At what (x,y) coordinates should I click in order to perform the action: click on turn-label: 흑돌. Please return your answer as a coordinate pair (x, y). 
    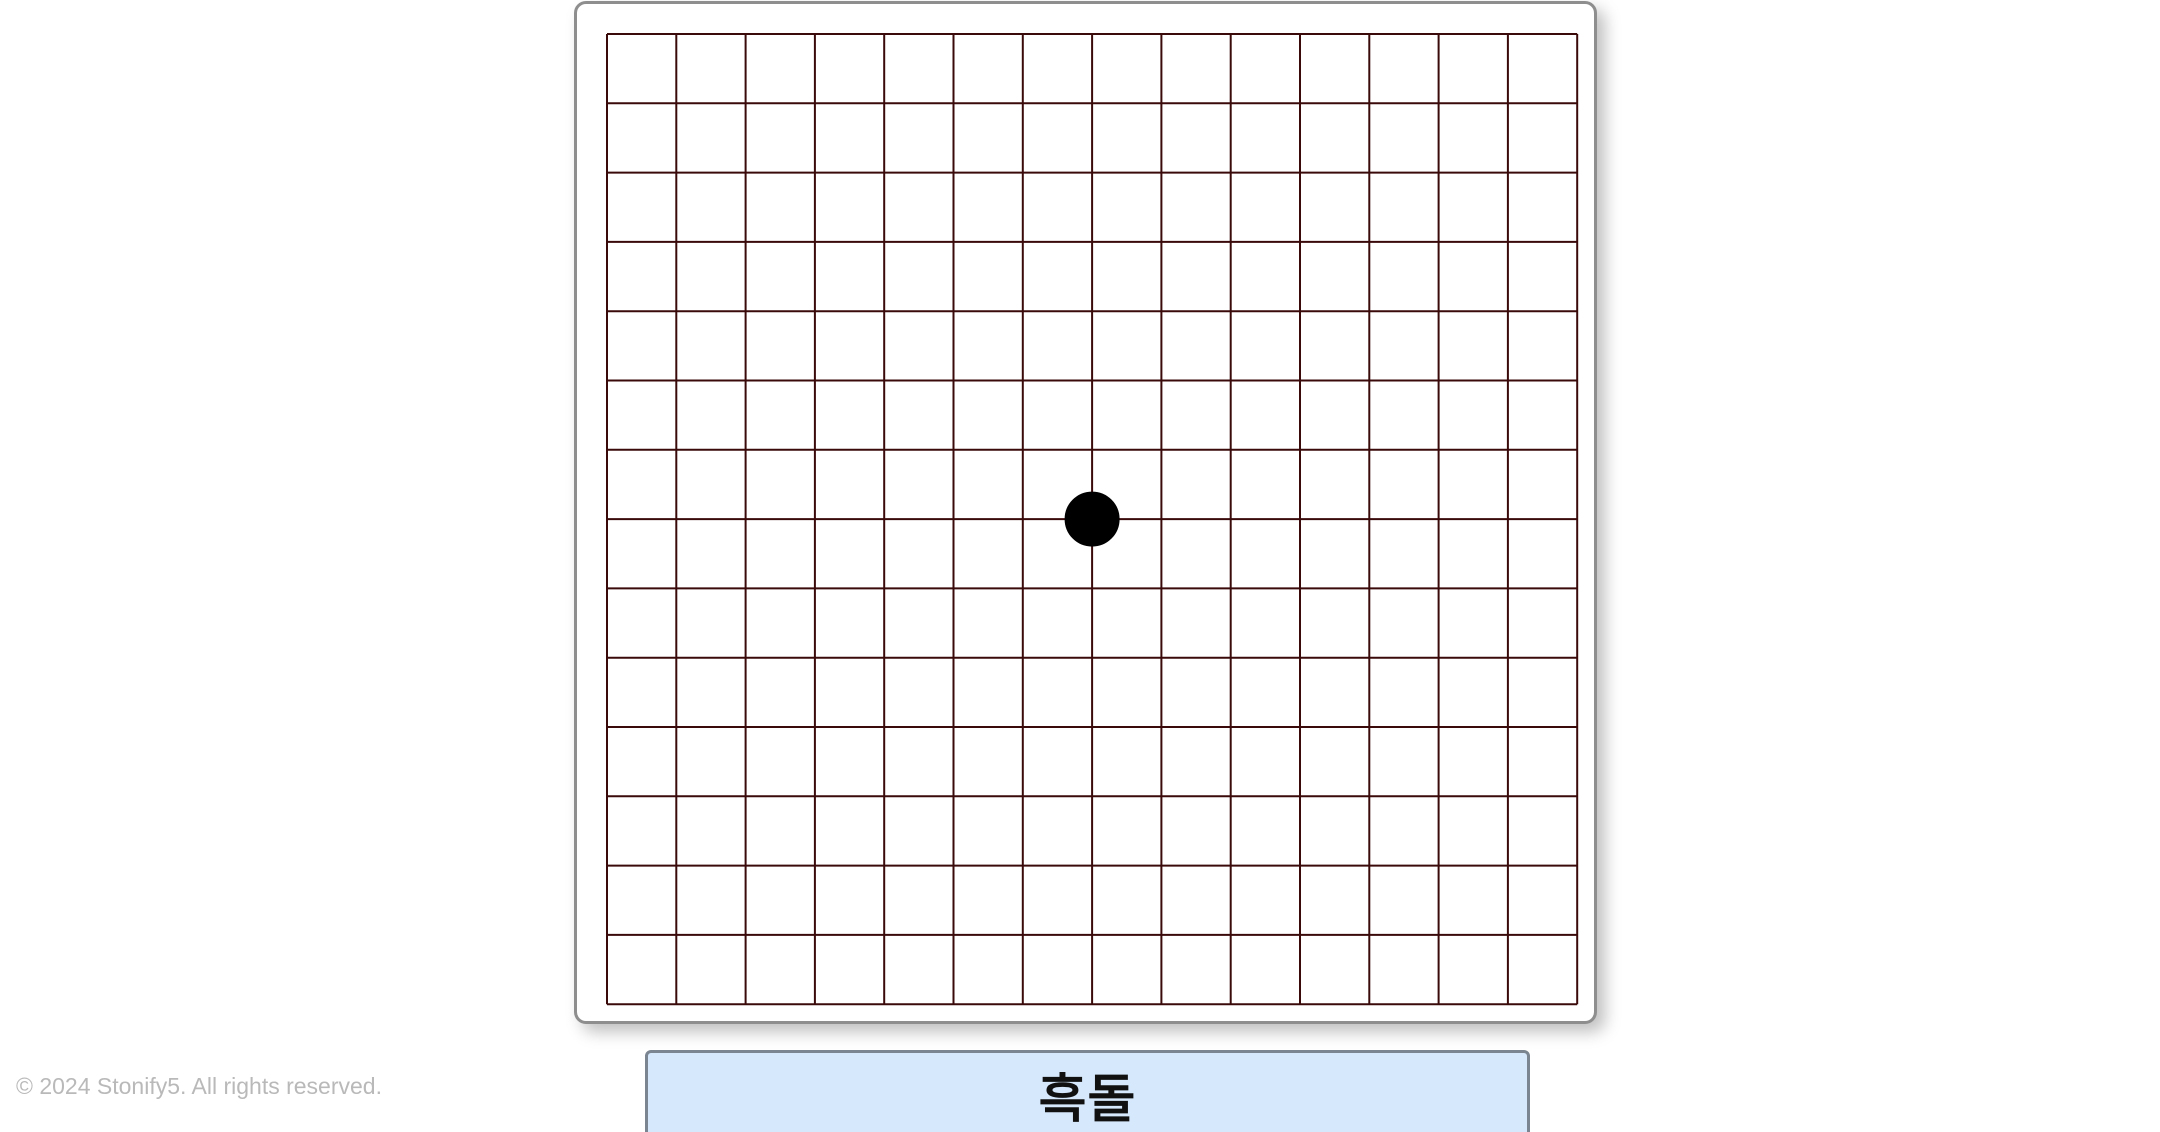
    Looking at the image, I should click on (1087, 1099).